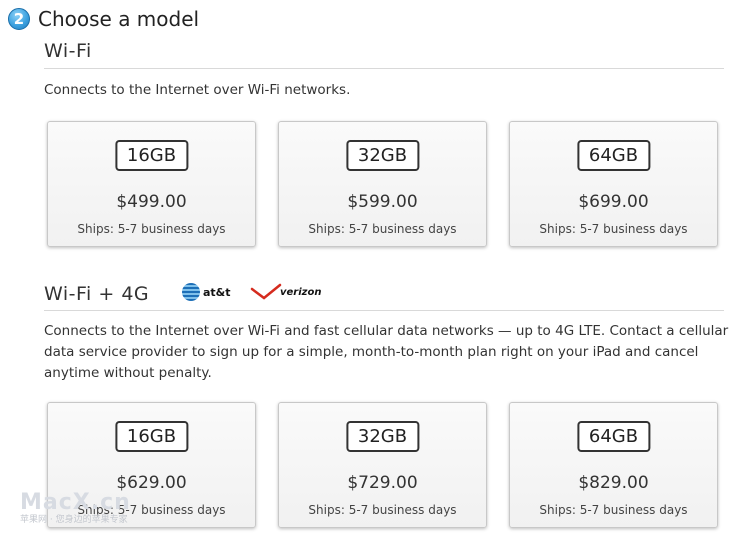 The width and height of the screenshot is (739, 543). Describe the element at coordinates (191, 292) in the screenshot. I see `att-globe-icon` at that location.